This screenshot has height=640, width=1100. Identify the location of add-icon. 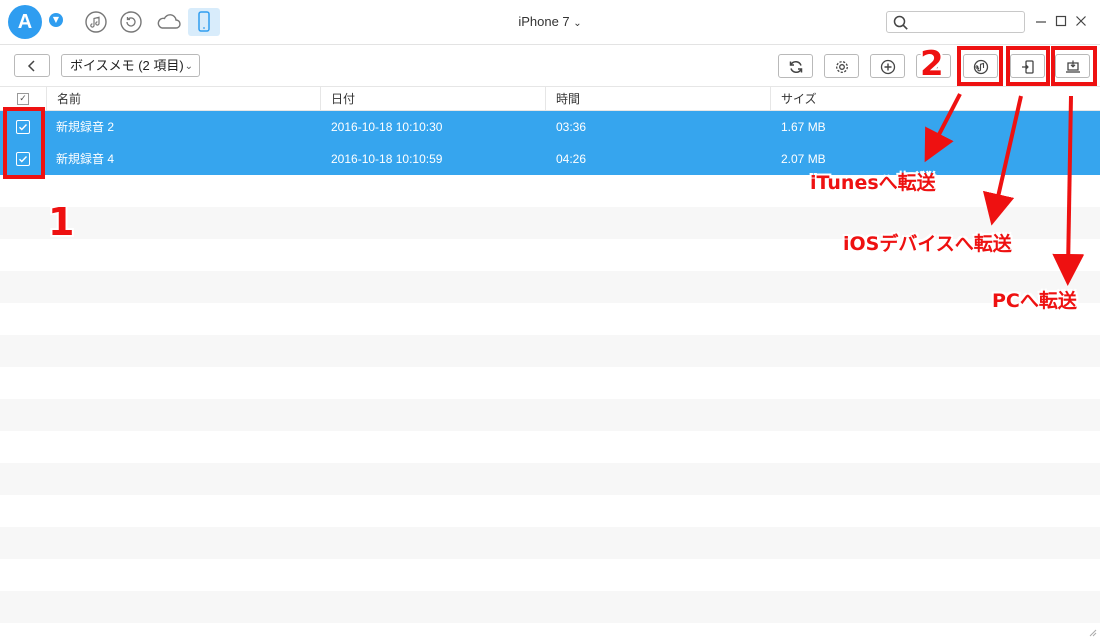
(888, 67).